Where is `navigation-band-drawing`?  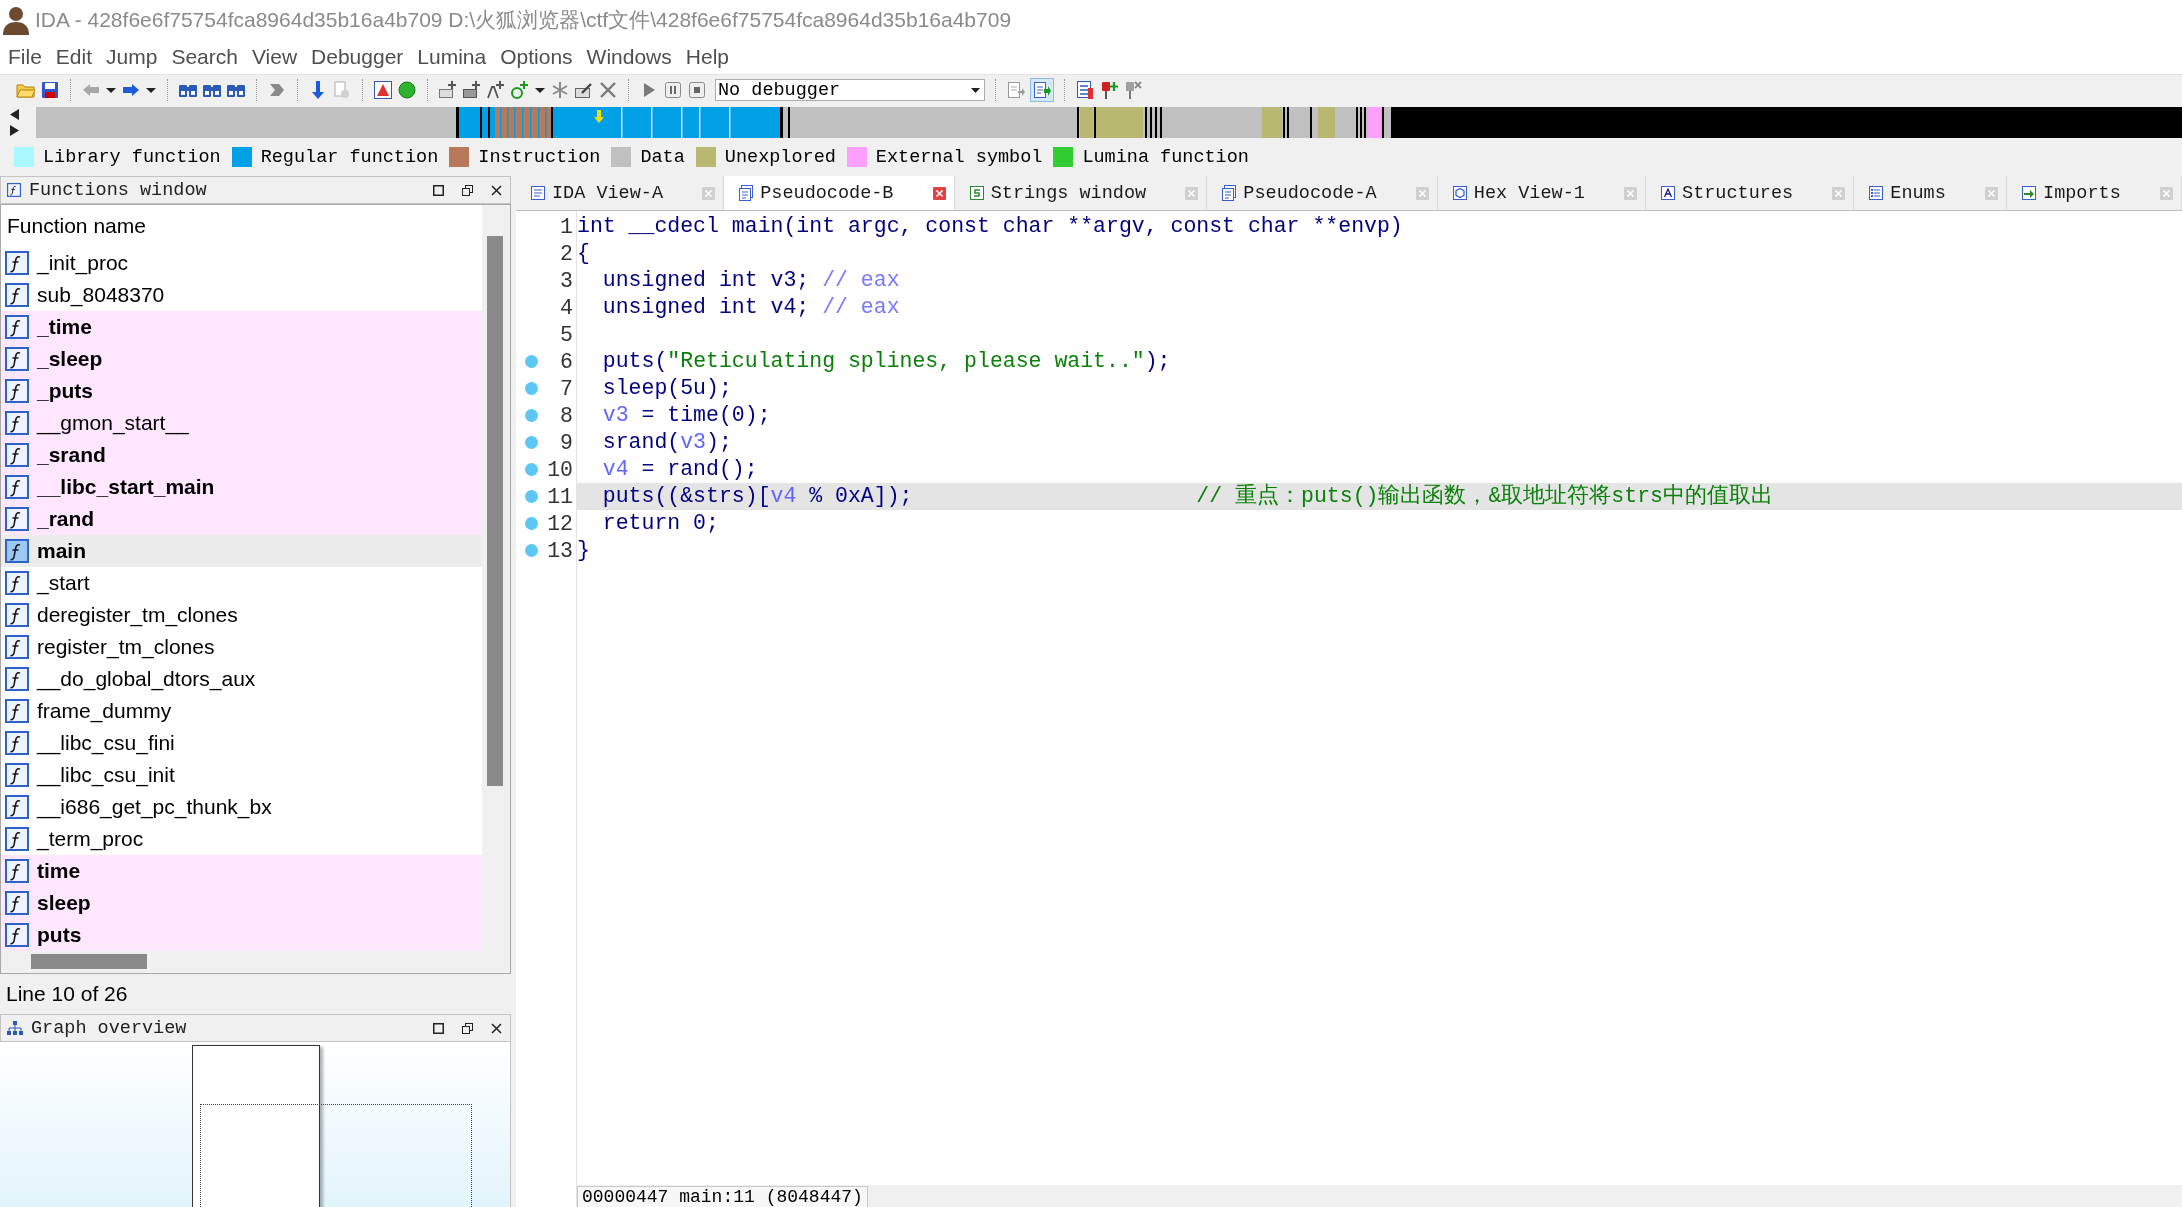
navigation-band-drawing is located at coordinates (1109, 122).